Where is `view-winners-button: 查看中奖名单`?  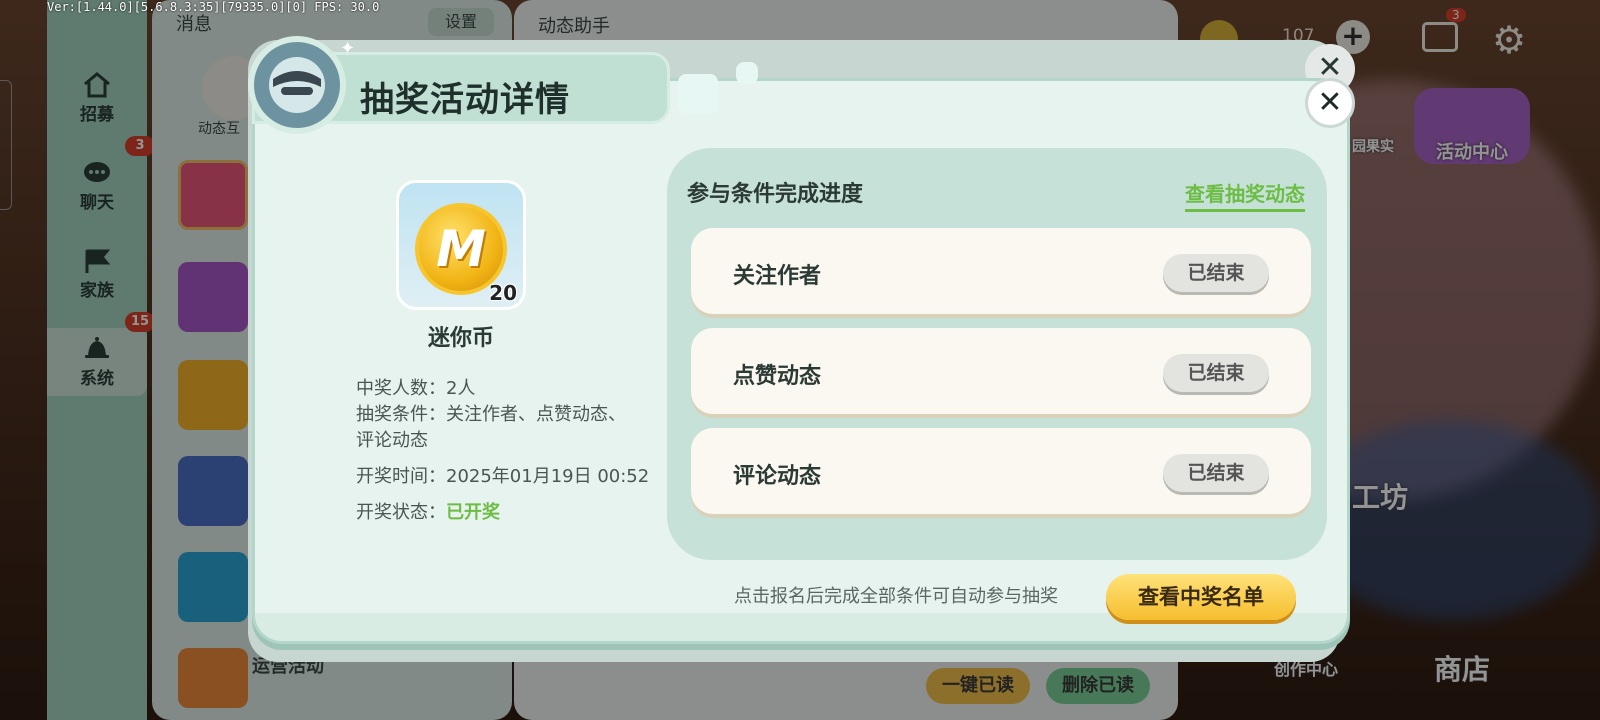 view-winners-button: 查看中奖名单 is located at coordinates (1201, 597).